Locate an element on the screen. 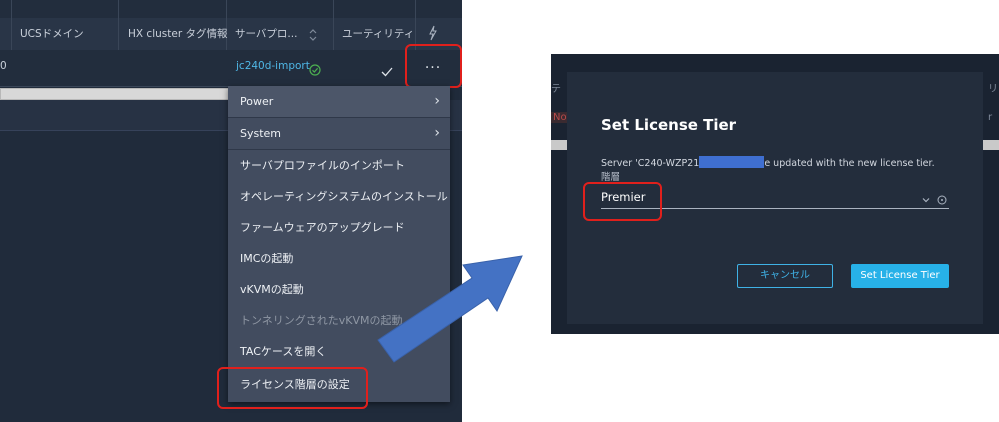  menu-item-upgrade-firmware: ファームウェアのアップグレード is located at coordinates (339, 227).